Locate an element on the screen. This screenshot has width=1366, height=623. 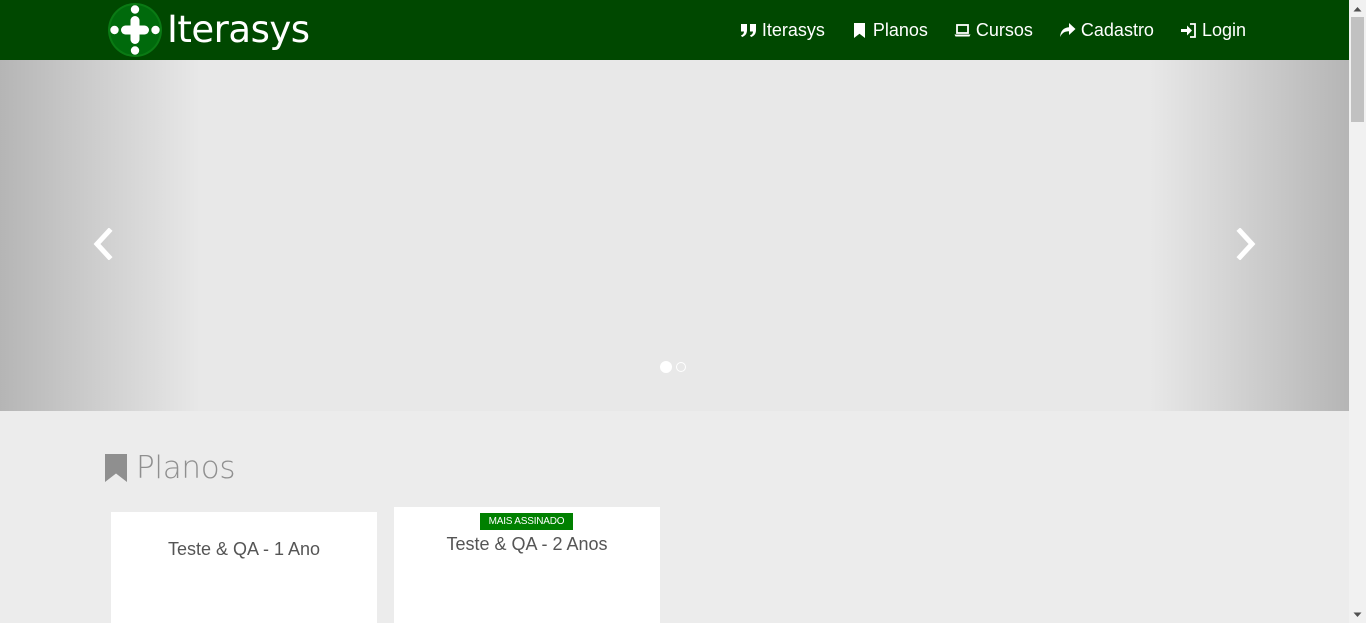
plans-heading-text: Planos is located at coordinates (186, 468).